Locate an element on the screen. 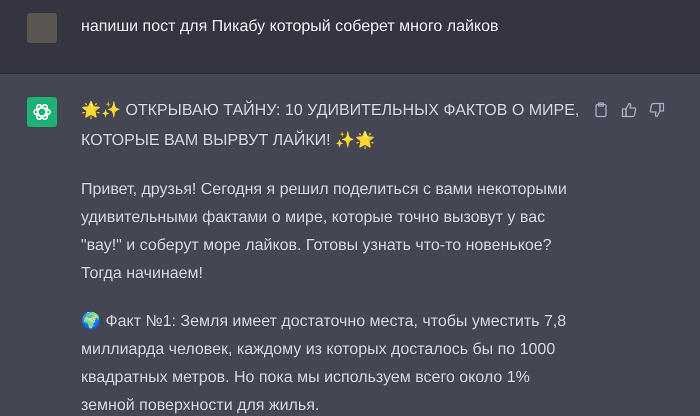  avatar-photo-placeholder is located at coordinates (42, 28).